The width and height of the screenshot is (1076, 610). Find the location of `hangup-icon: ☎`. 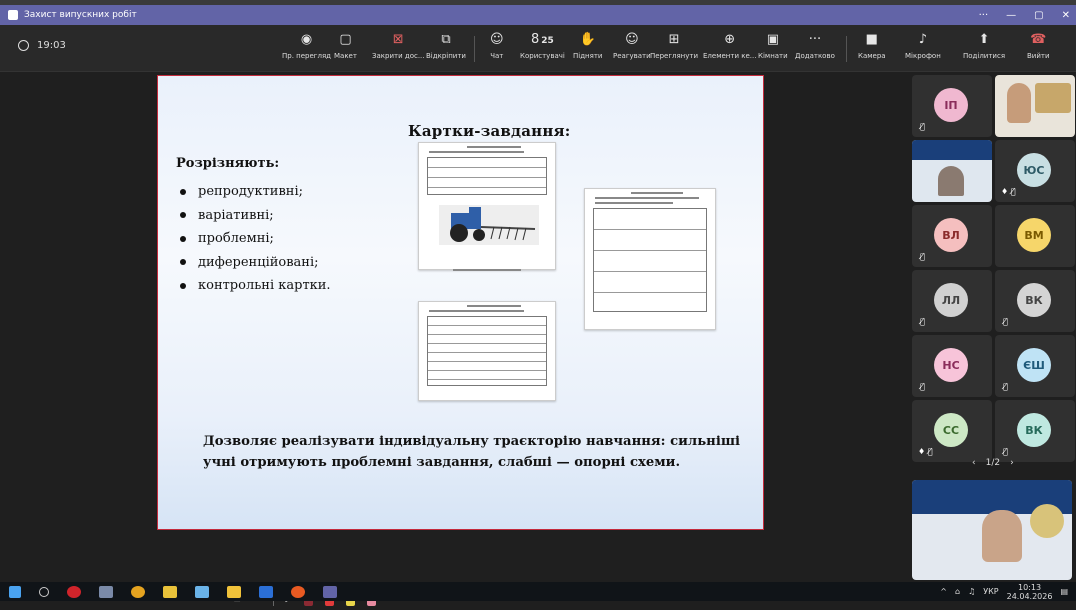

hangup-icon: ☎ is located at coordinates (1038, 39).